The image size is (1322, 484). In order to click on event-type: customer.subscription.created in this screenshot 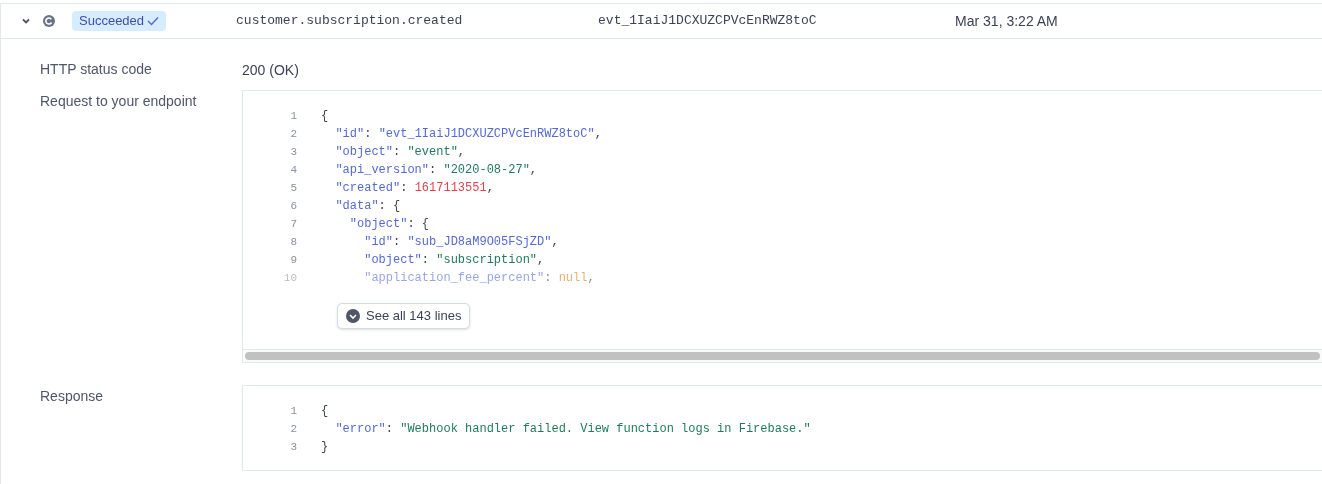, I will do `click(350, 21)`.